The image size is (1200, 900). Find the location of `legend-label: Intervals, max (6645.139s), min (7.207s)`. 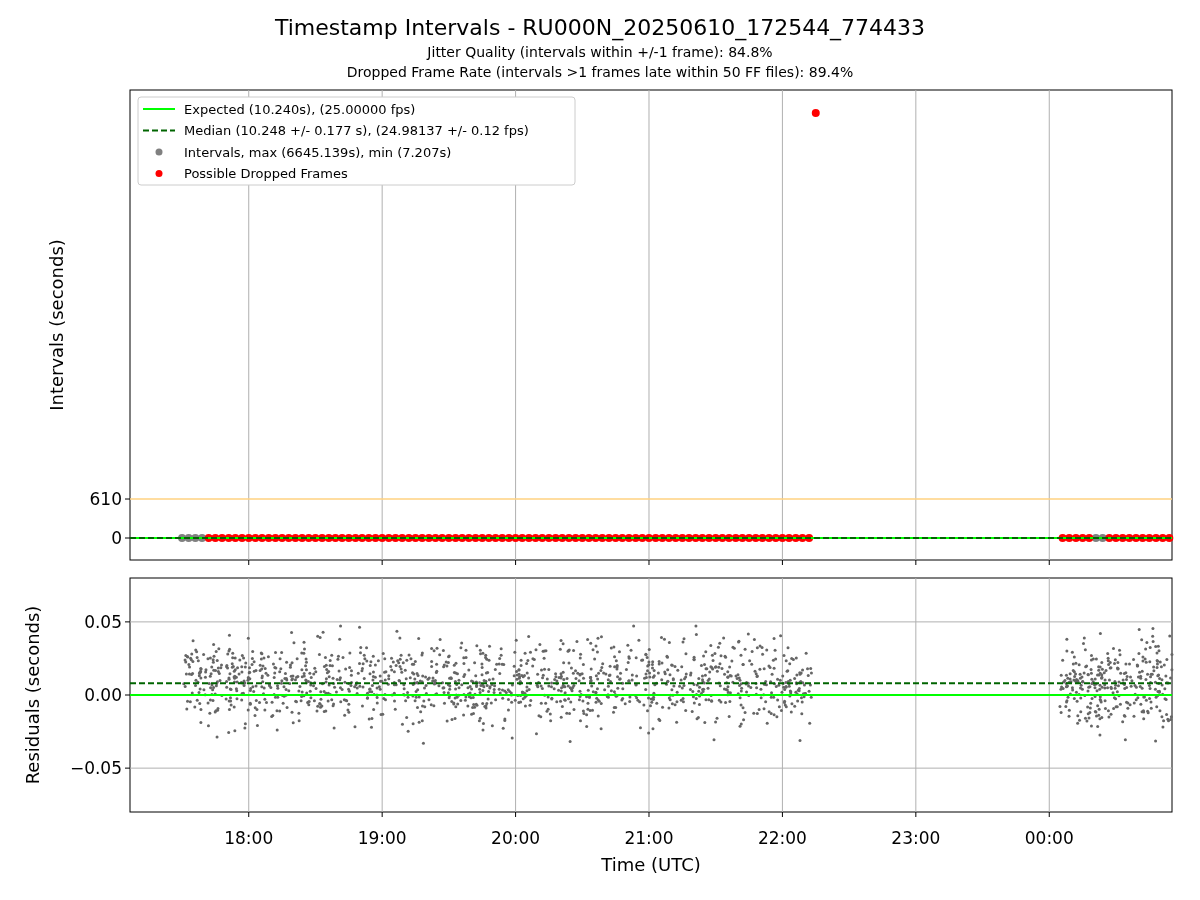

legend-label: Intervals, max (6645.139s), min (7.207s) is located at coordinates (318, 152).